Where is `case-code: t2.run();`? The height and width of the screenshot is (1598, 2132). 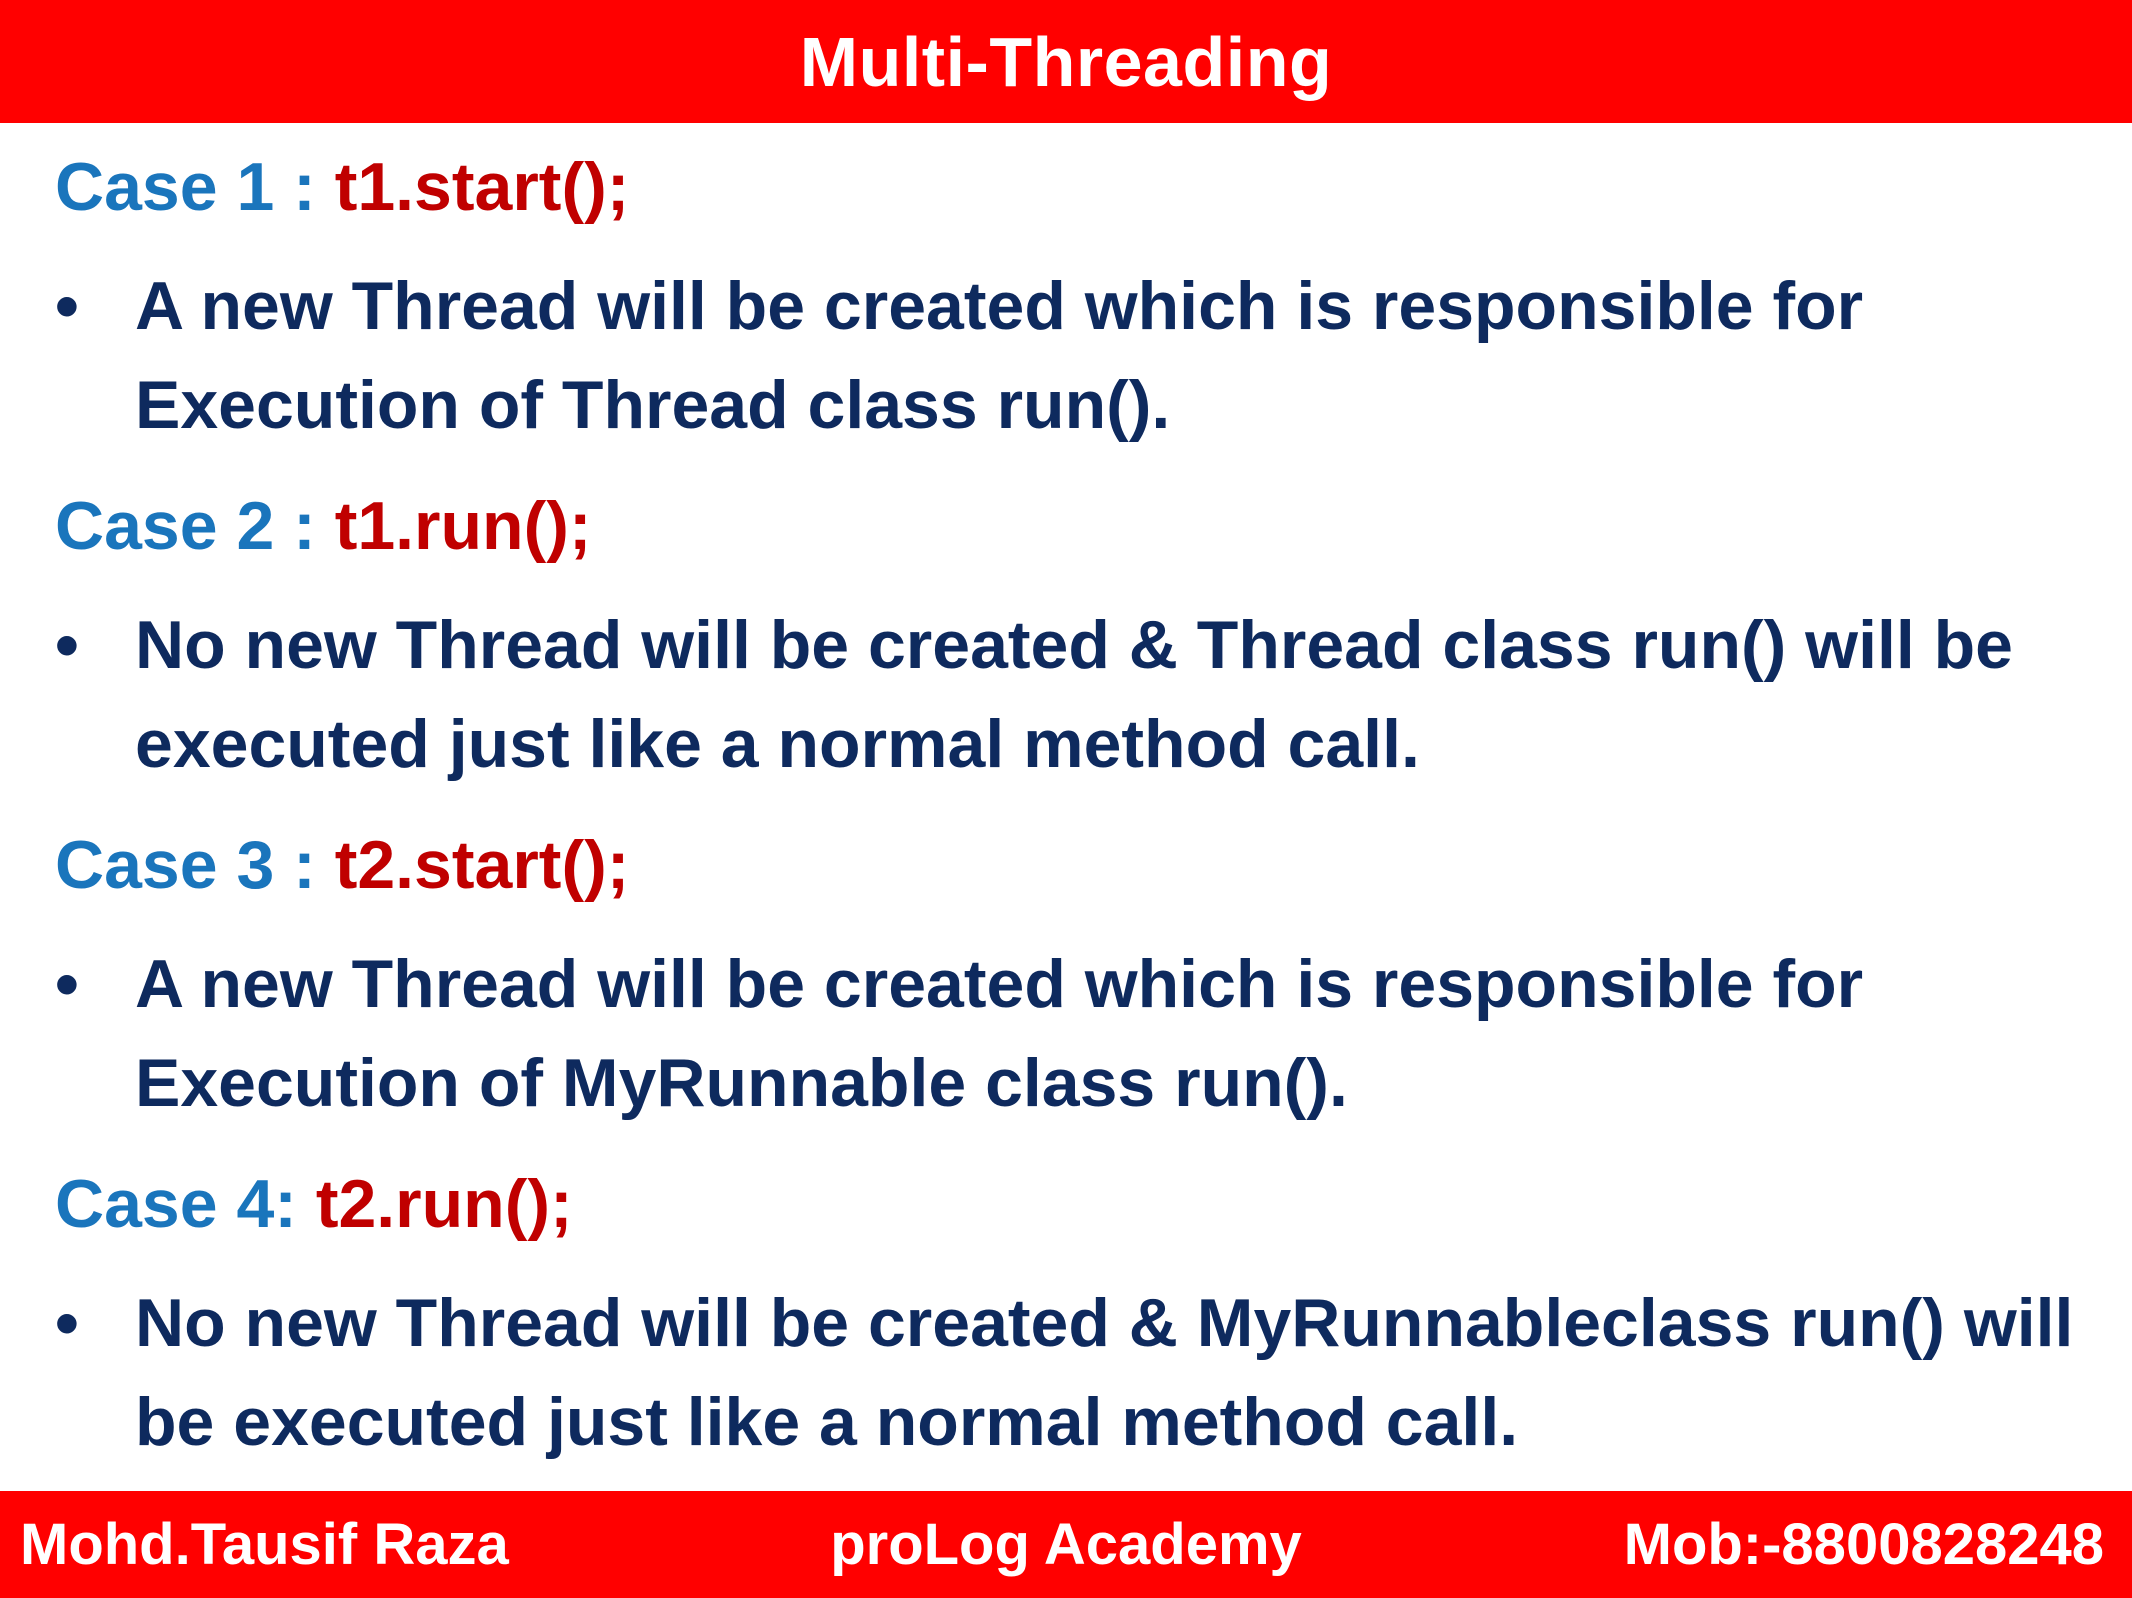
case-code: t2.run(); is located at coordinates (444, 1204).